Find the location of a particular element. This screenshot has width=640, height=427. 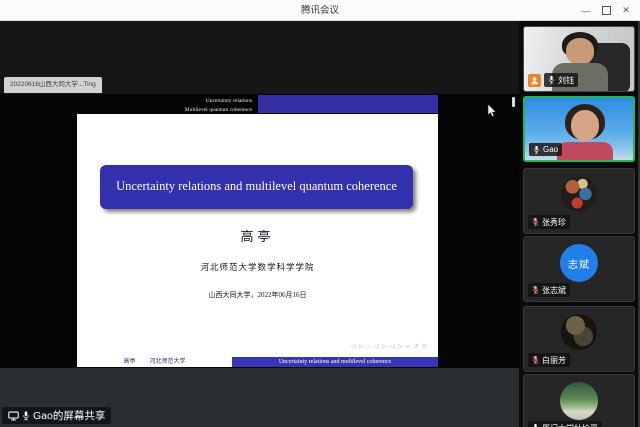

participant-name-label: 白丽芳 is located at coordinates (549, 360).